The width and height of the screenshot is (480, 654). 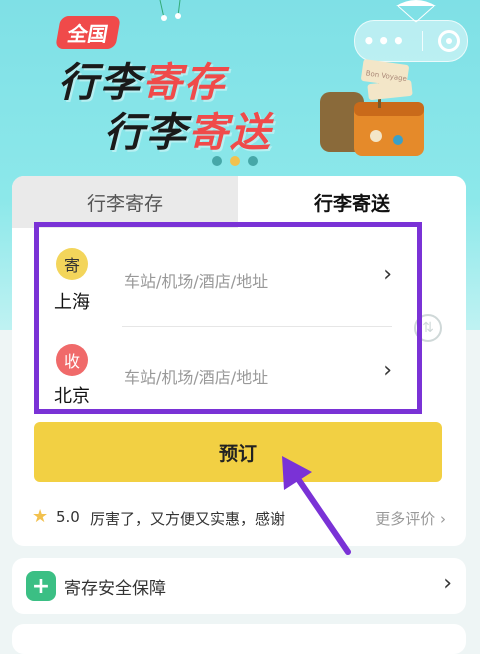 What do you see at coordinates (239, 586) in the screenshot?
I see `safety-guarantee-row: + 寄存安全保障 ›` at bounding box center [239, 586].